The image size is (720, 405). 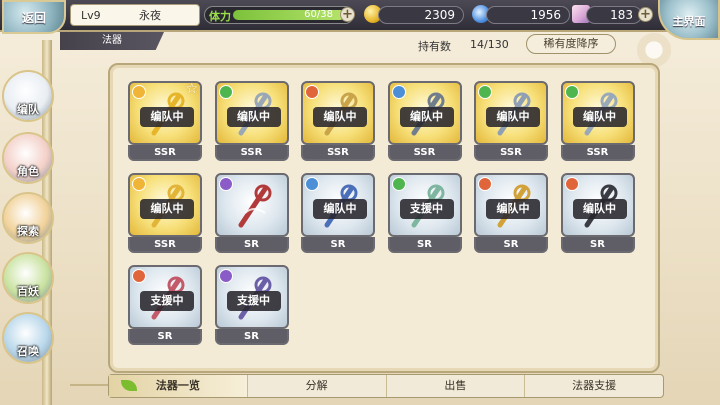 What do you see at coordinates (571, 44) in the screenshot?
I see `sort-rarity-button: 稀有度降序` at bounding box center [571, 44].